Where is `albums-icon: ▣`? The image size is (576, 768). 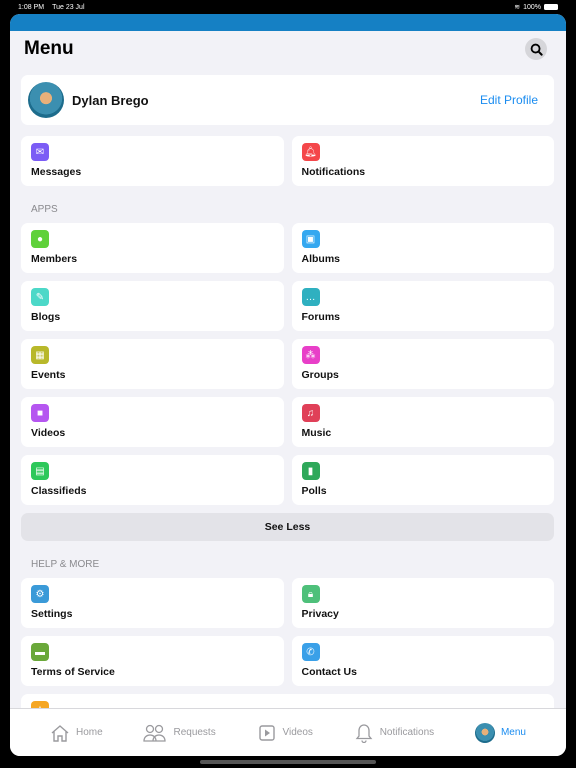
albums-icon: ▣ is located at coordinates (310, 239).